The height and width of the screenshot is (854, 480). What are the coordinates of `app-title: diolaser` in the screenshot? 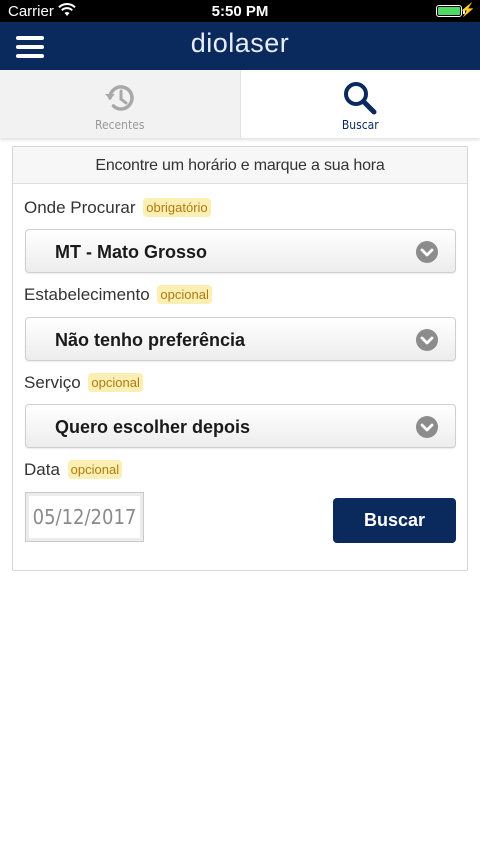 It's located at (240, 43).